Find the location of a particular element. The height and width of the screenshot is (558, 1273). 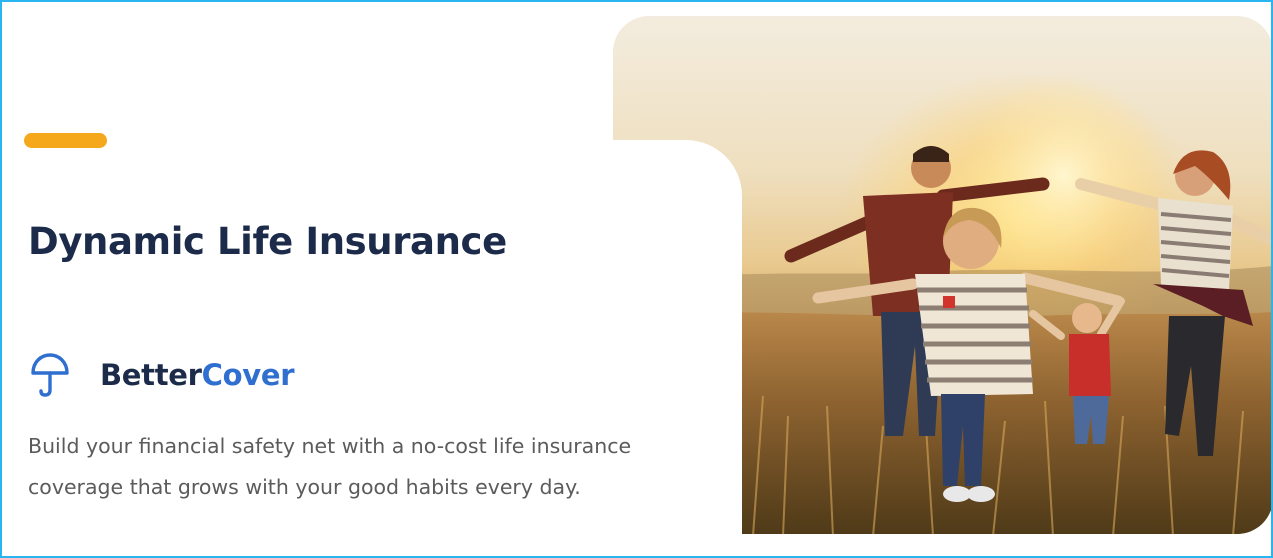

page-title: Dynamic Life Insurance is located at coordinates (267, 241).